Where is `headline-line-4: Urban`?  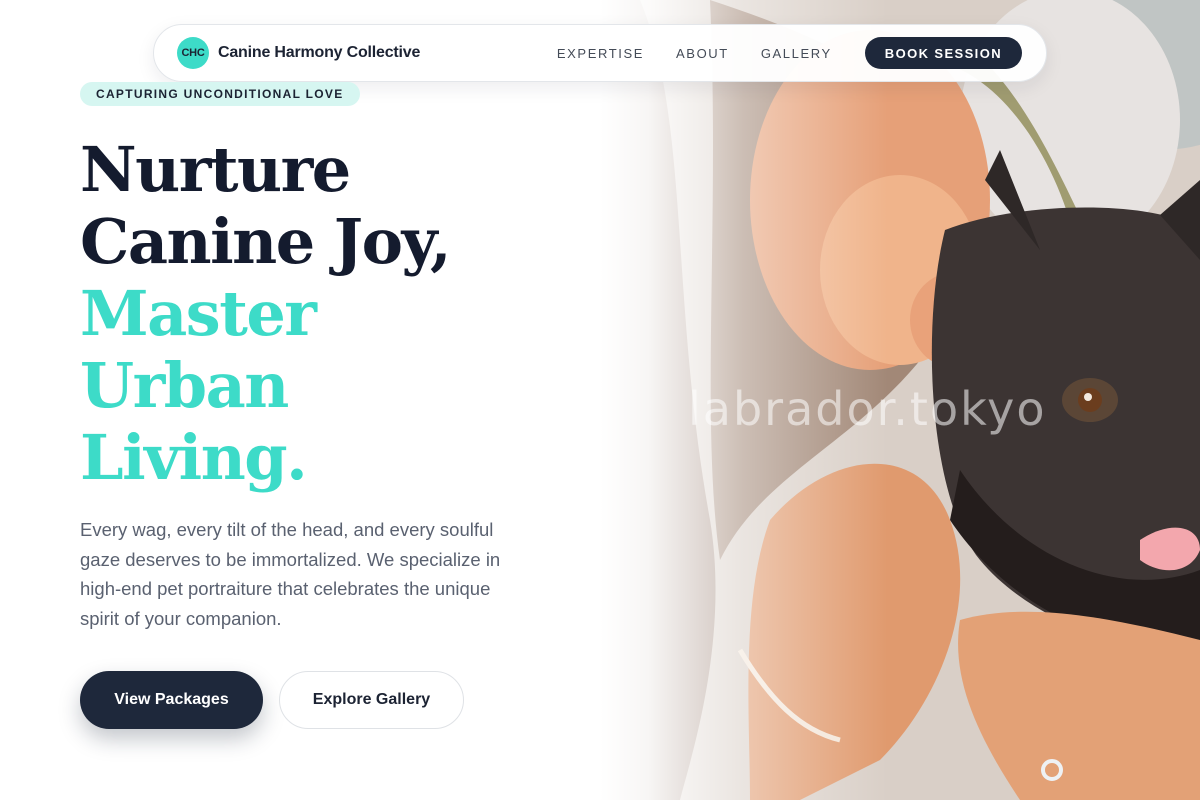 headline-line-4: Urban is located at coordinates (184, 385).